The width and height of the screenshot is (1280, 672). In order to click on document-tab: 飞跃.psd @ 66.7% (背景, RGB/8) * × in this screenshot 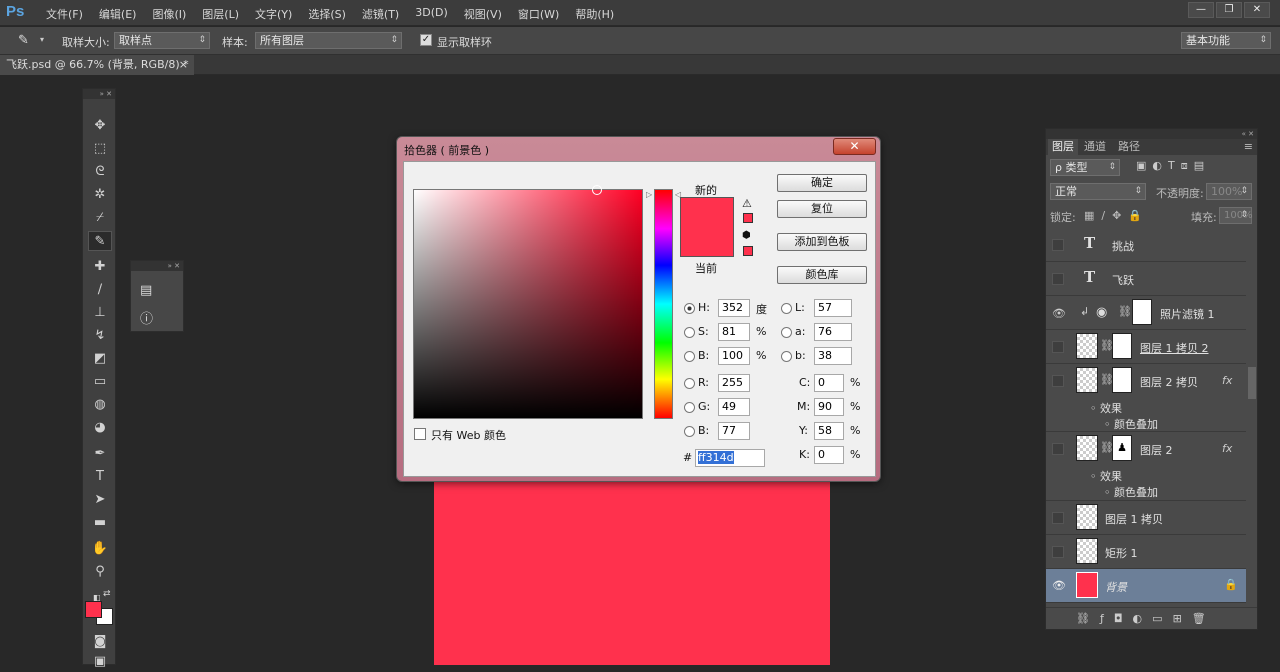, I will do `click(97, 65)`.